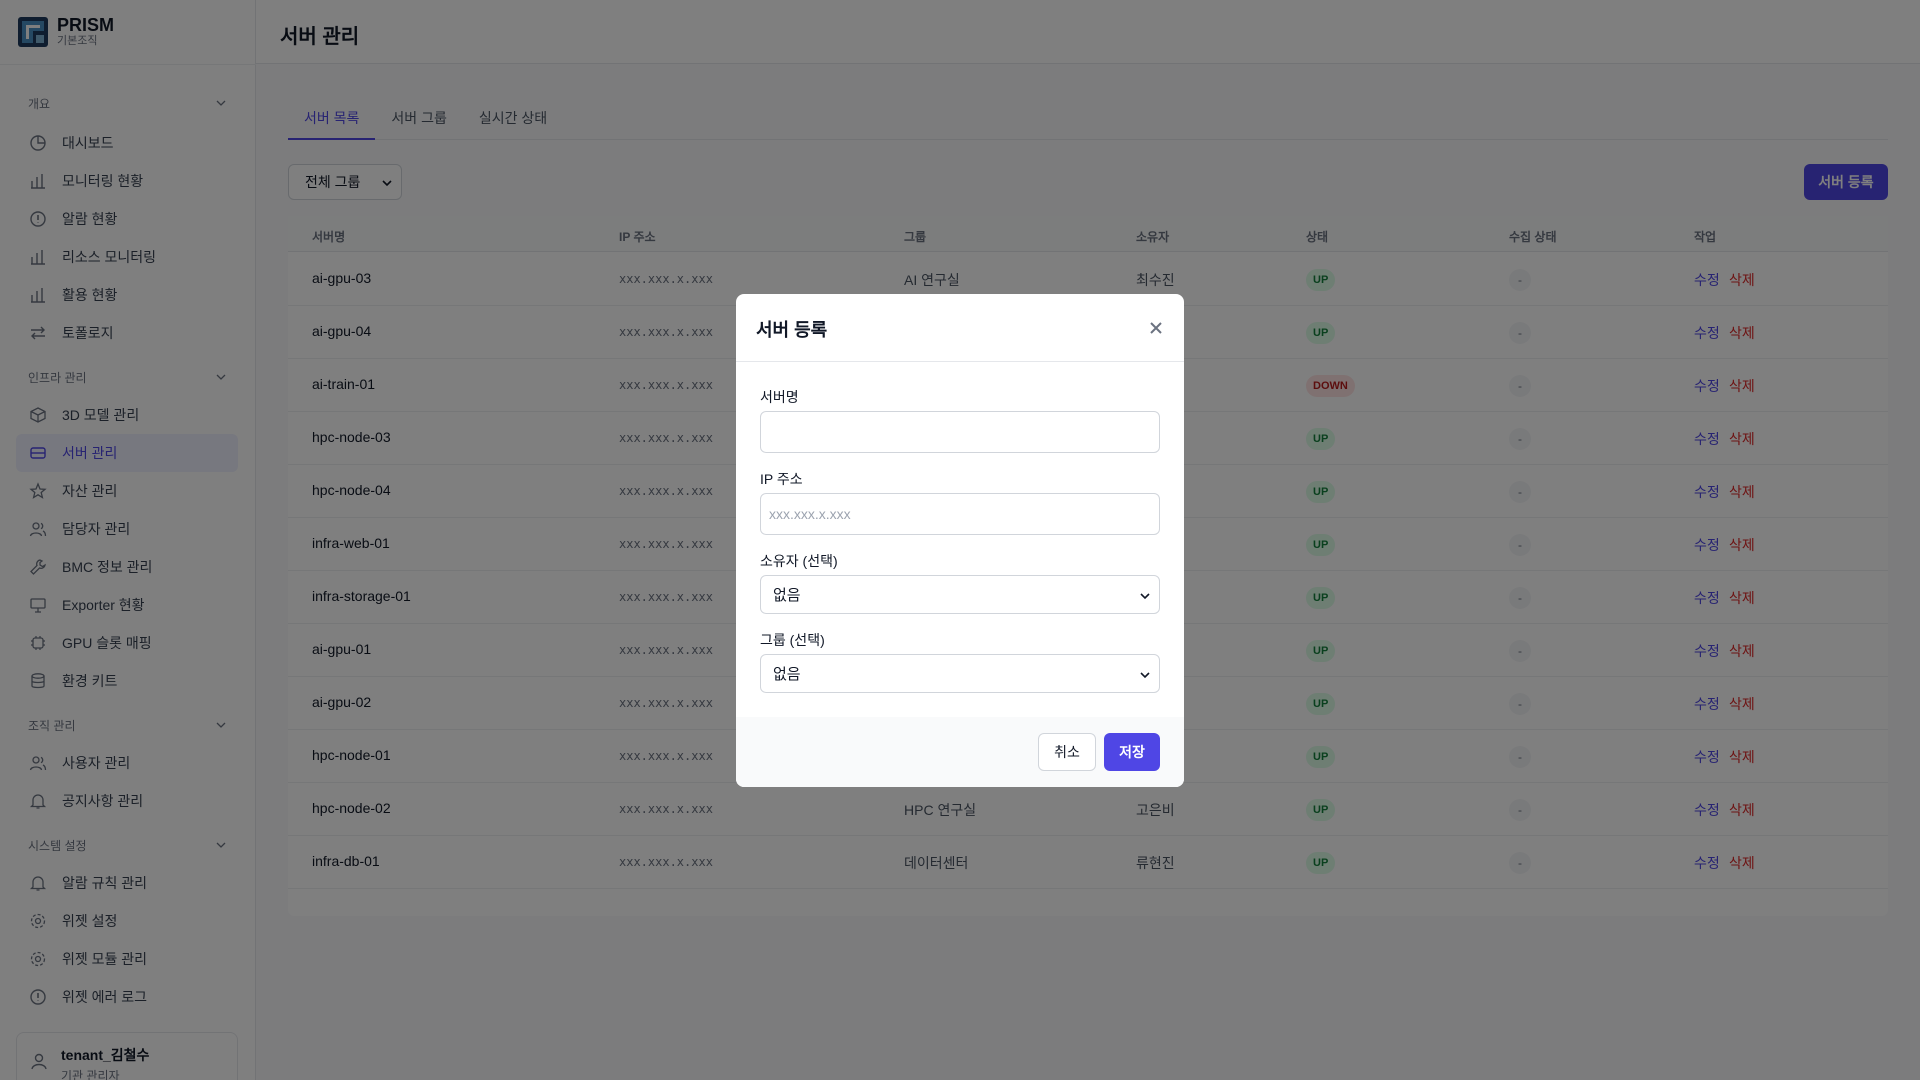 The width and height of the screenshot is (1920, 1080). I want to click on cancel-button: 취소, so click(1067, 752).